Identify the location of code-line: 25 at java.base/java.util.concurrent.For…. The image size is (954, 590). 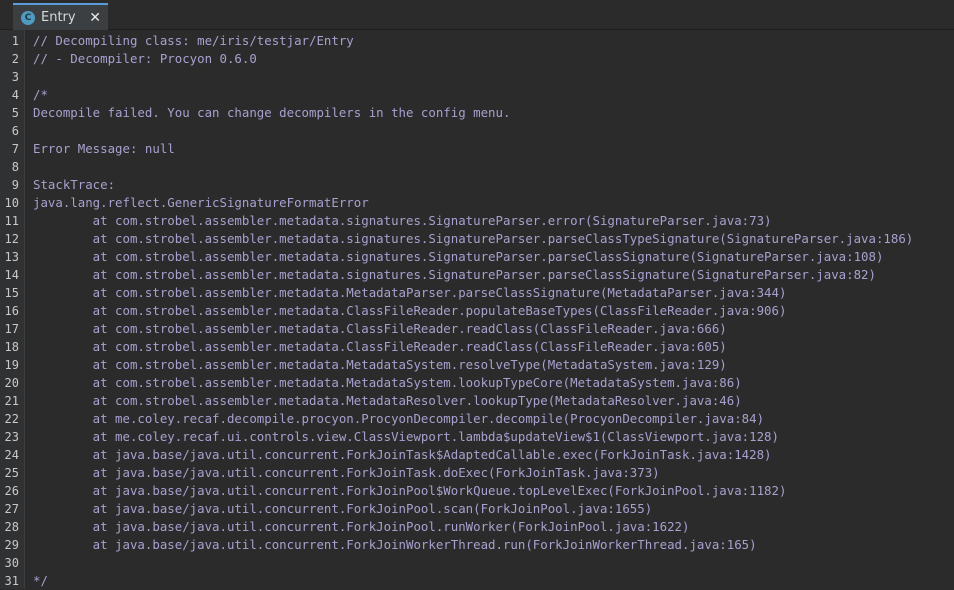
(477, 473).